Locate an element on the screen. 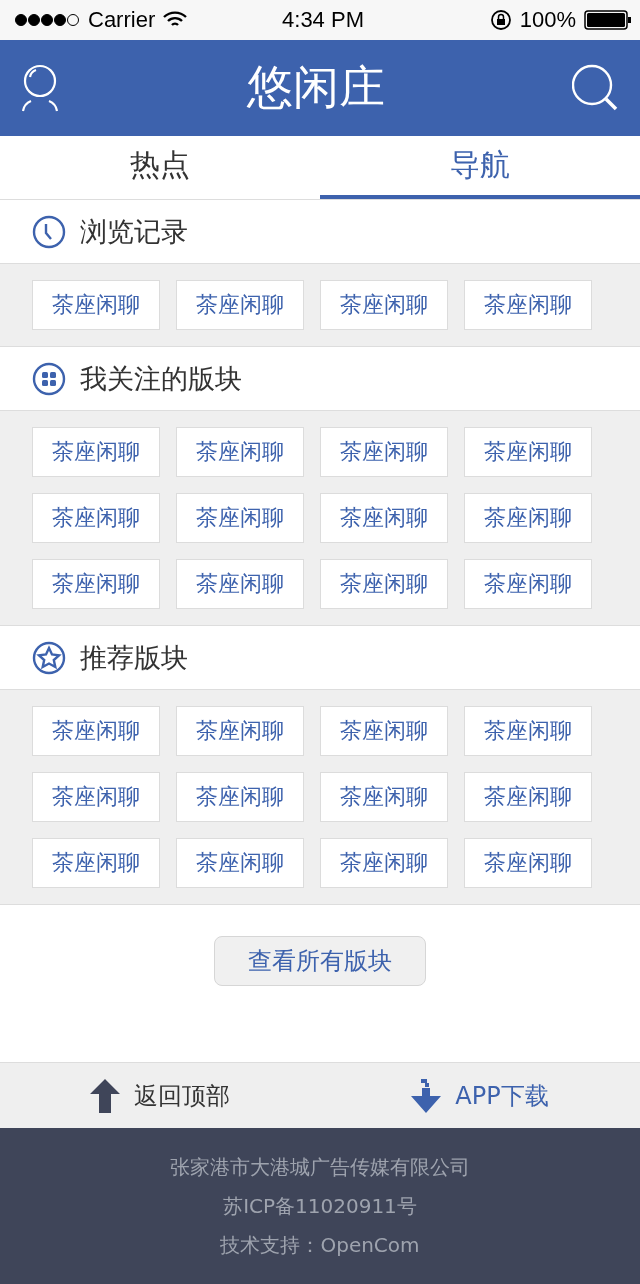 This screenshot has height=1284, width=640. clock-time: 4:34 PM is located at coordinates (323, 20).